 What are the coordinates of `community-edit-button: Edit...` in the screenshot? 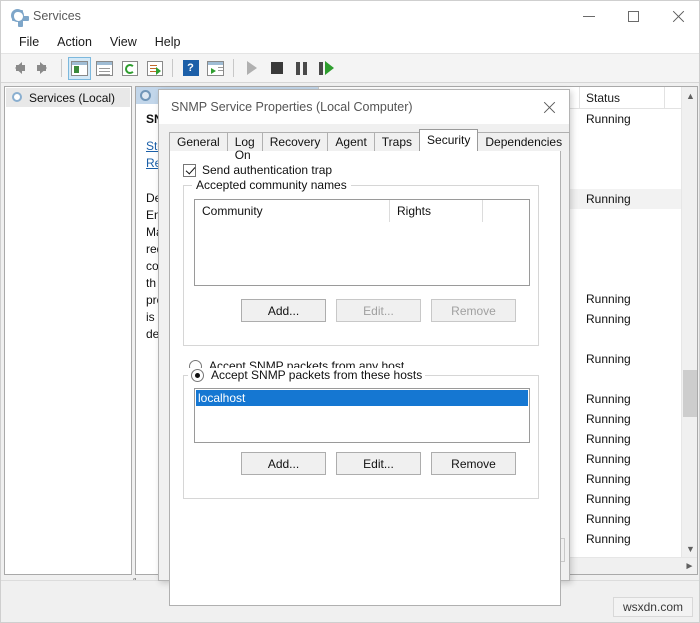 It's located at (378, 310).